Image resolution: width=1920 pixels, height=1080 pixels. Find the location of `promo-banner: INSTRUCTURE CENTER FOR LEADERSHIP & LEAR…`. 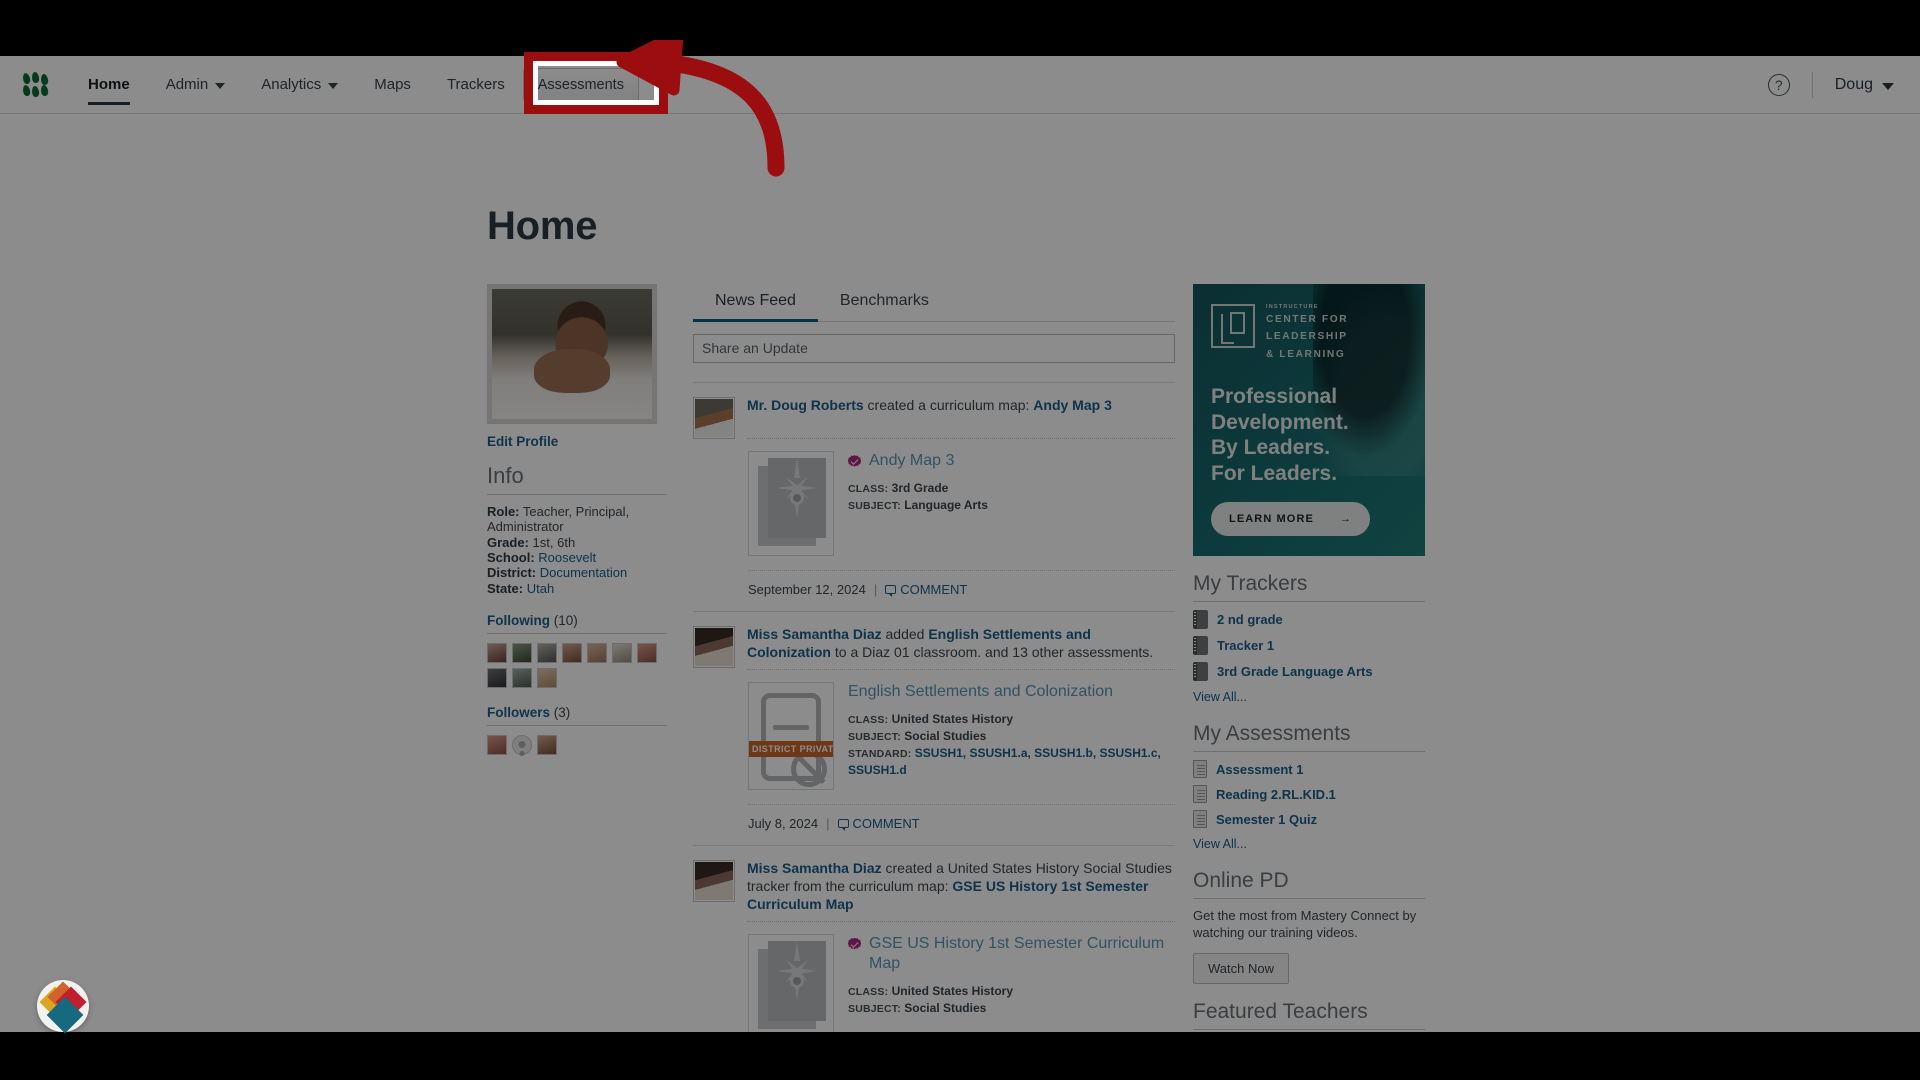

promo-banner: INSTRUCTURE CENTER FOR LEADERSHIP & LEAR… is located at coordinates (1309, 420).